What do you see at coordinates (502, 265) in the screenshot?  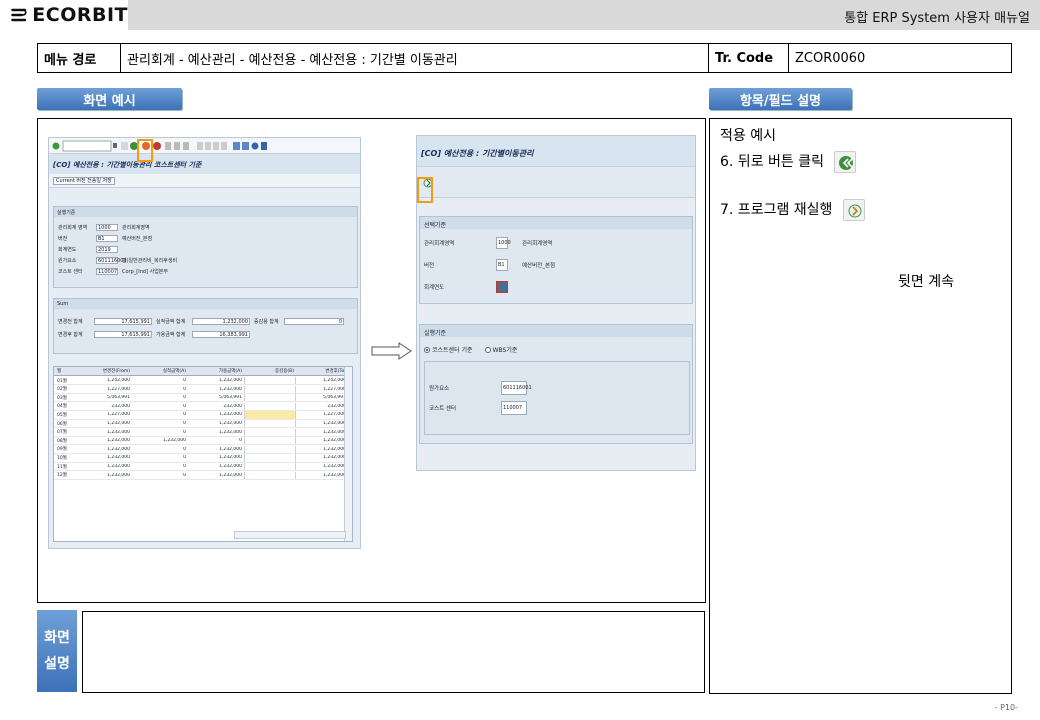 I see `sap2-field-input: B1` at bounding box center [502, 265].